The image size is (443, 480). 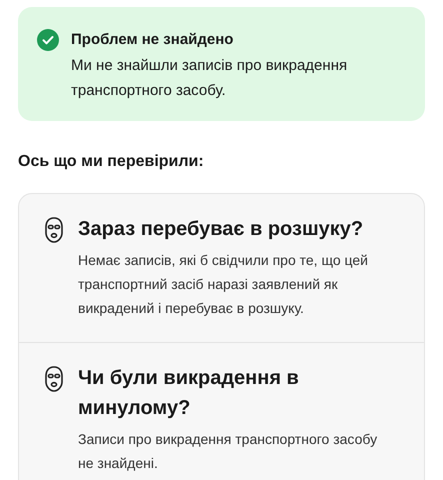 I want to click on section-heading: Ось що ми перевірили:, so click(x=111, y=162).